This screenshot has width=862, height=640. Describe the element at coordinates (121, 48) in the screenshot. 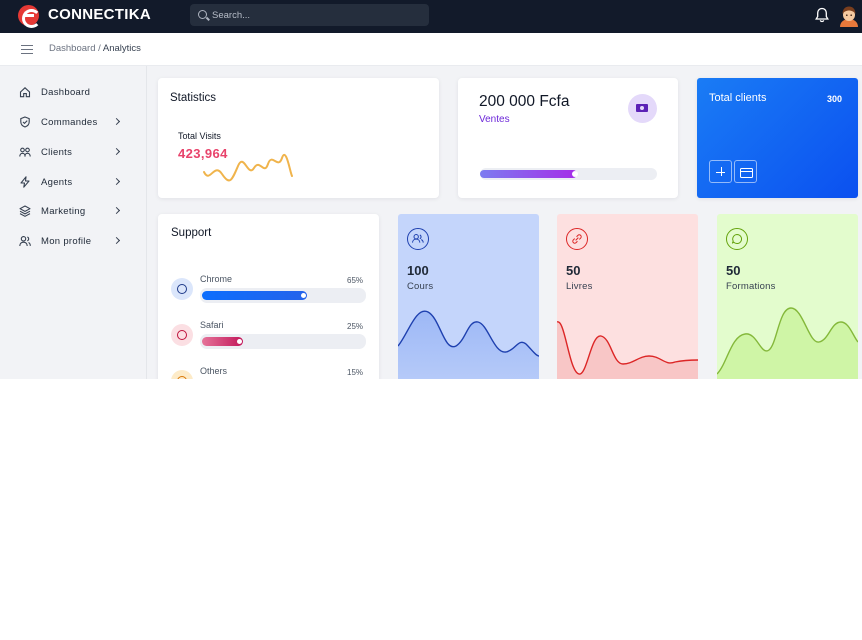

I see `breadcrumb-current: Analytics` at that location.